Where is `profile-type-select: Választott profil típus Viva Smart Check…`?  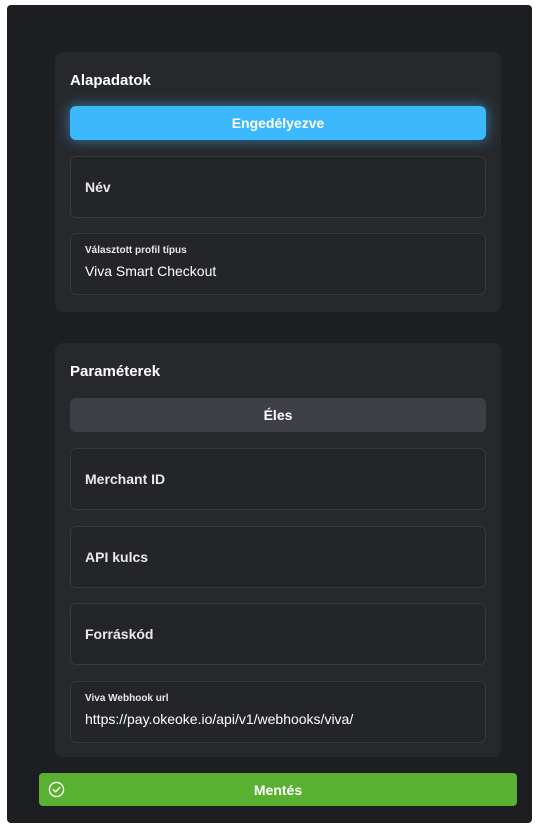 profile-type-select: Választott profil típus Viva Smart Check… is located at coordinates (278, 264).